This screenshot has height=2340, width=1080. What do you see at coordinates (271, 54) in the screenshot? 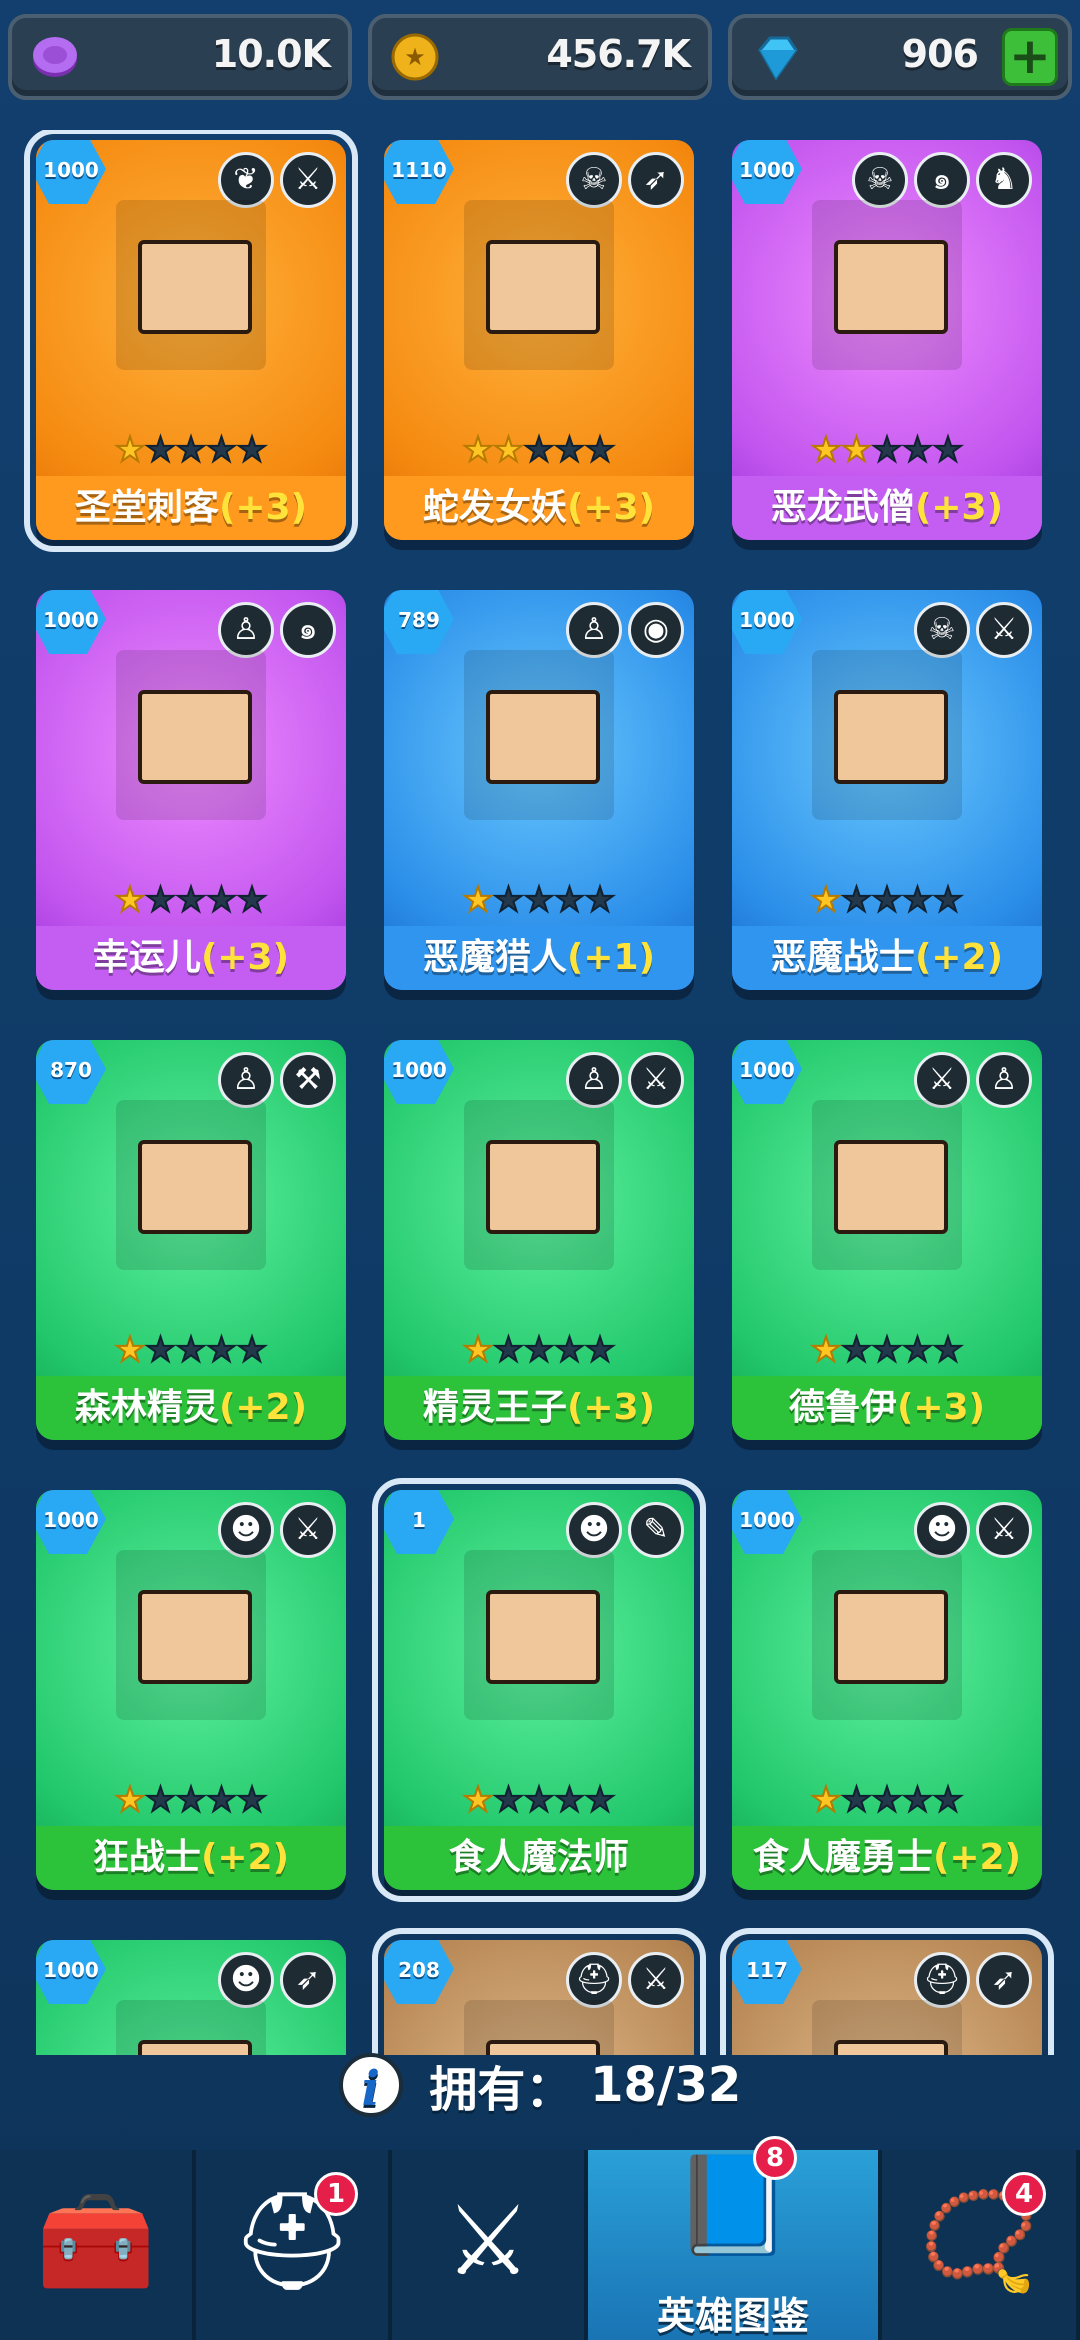
I see `token-value: 10.0K` at bounding box center [271, 54].